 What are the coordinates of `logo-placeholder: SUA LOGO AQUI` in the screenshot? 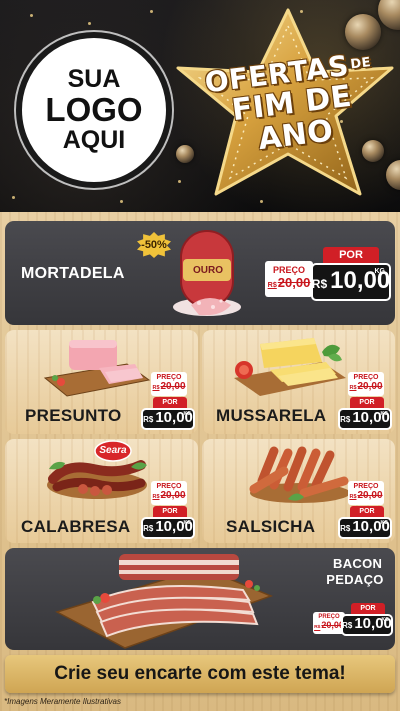 It's located at (94, 110).